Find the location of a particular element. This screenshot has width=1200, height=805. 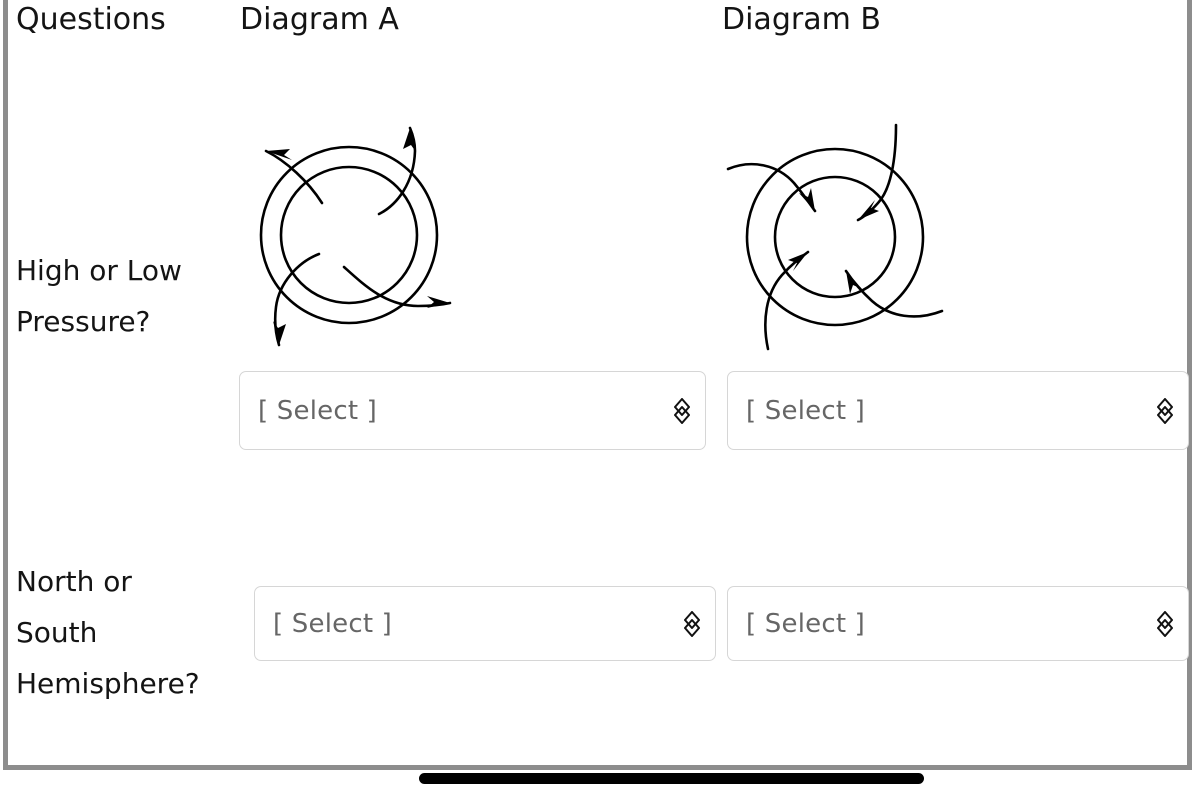

select-pressure-diagram-b-value: [ Select ] is located at coordinates (806, 410).